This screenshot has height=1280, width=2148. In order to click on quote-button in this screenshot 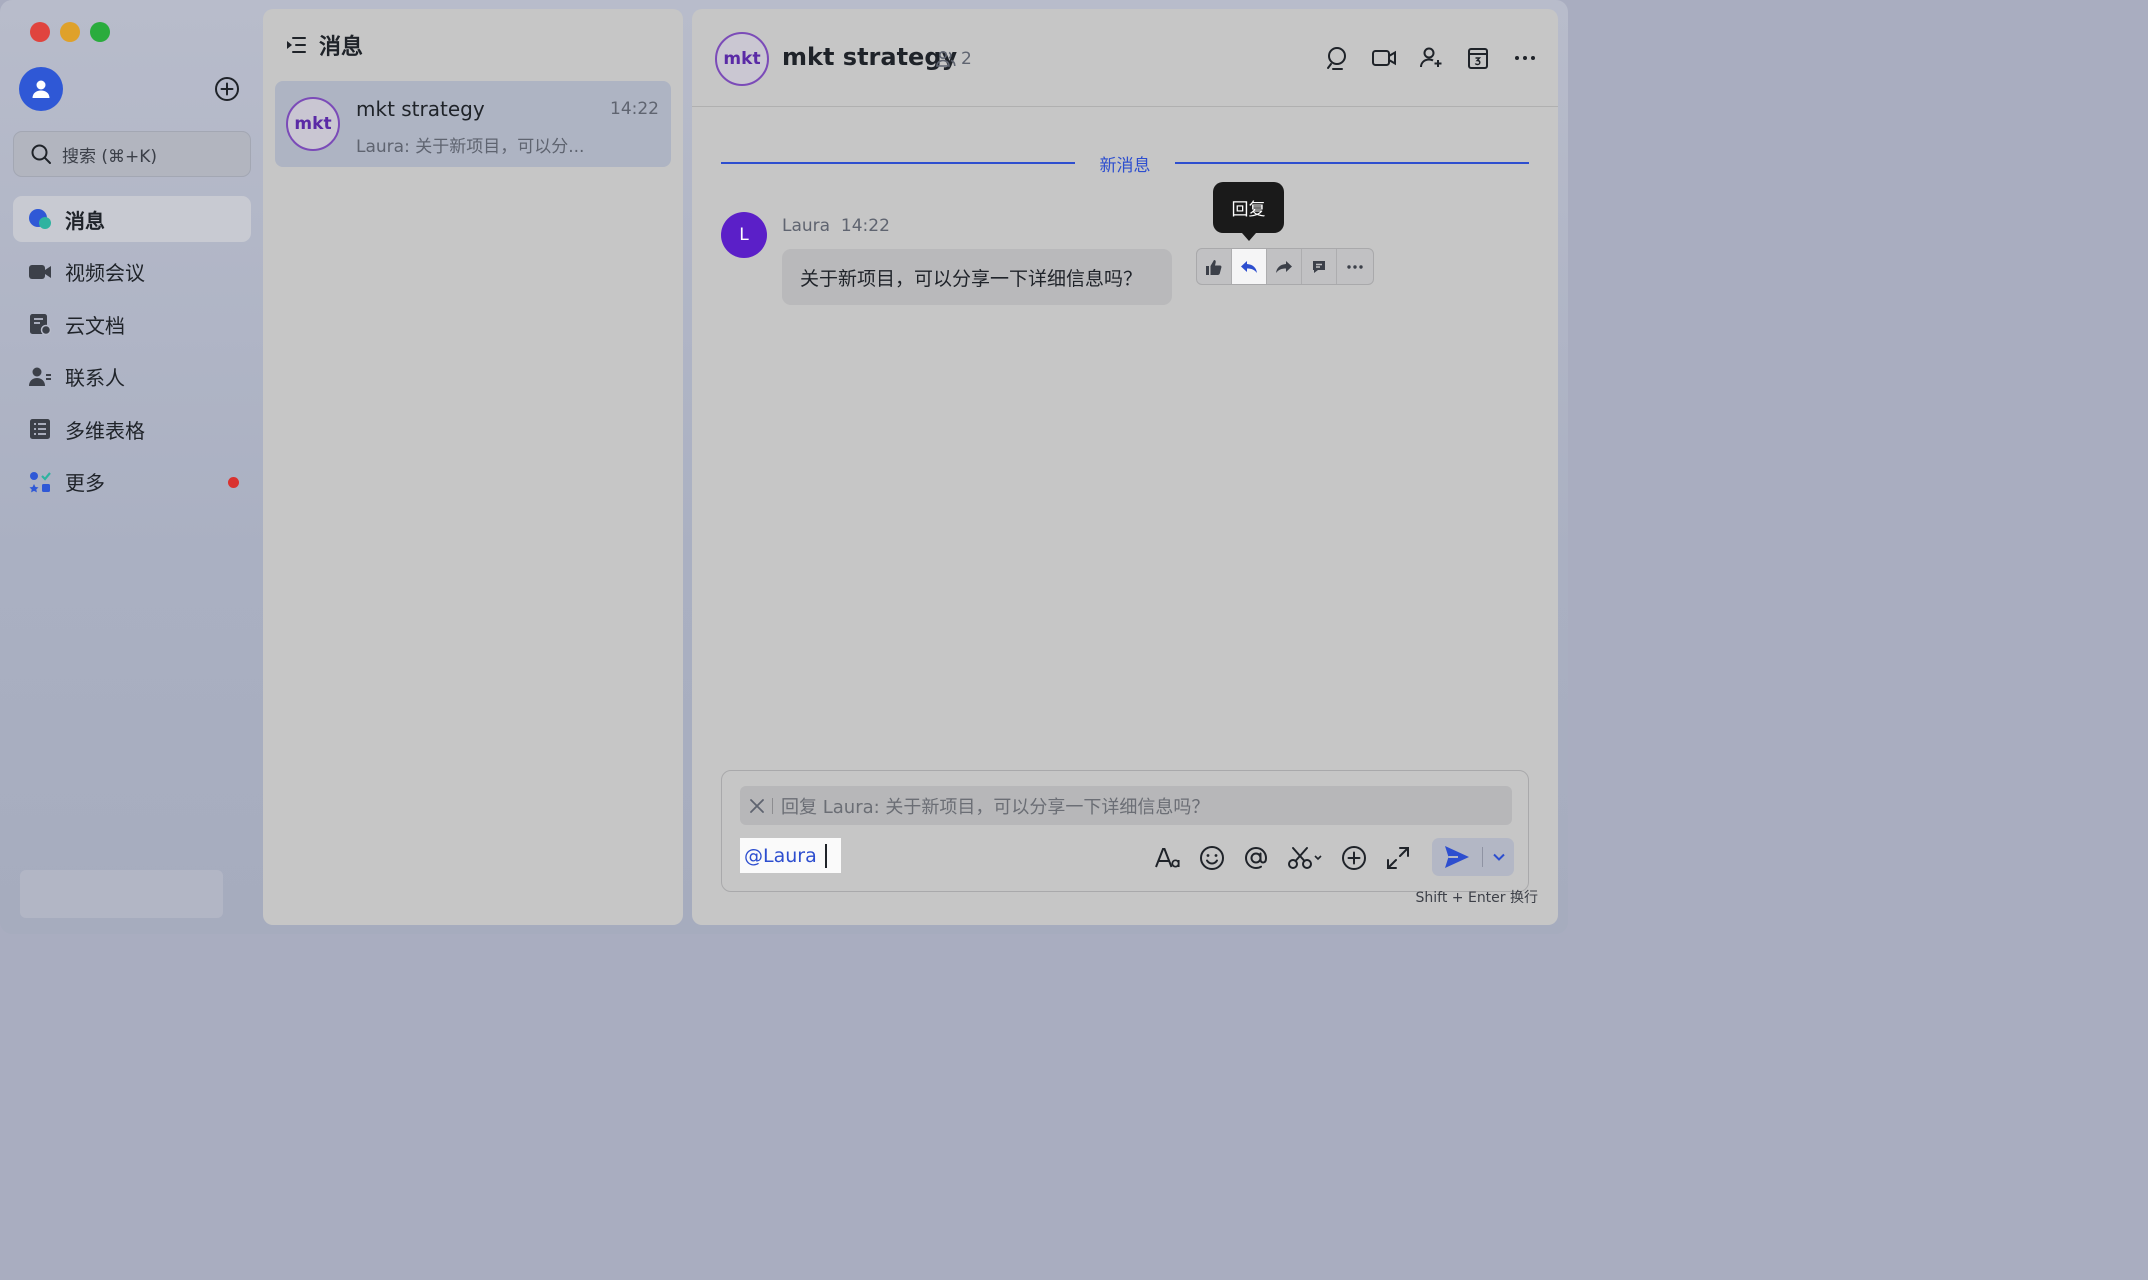, I will do `click(1319, 266)`.